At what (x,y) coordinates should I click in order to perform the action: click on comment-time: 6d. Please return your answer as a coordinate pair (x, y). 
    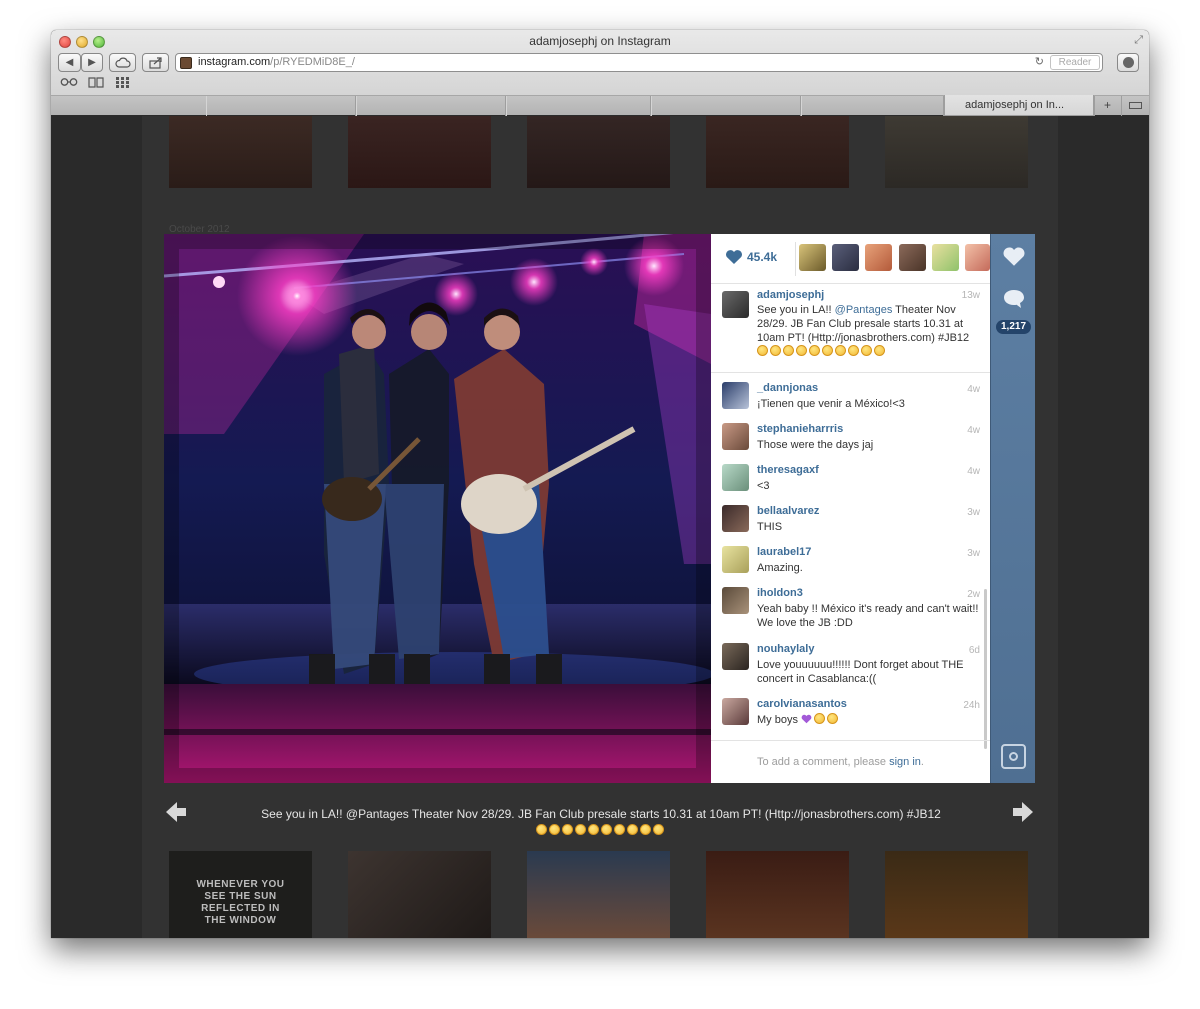
    Looking at the image, I should click on (974, 650).